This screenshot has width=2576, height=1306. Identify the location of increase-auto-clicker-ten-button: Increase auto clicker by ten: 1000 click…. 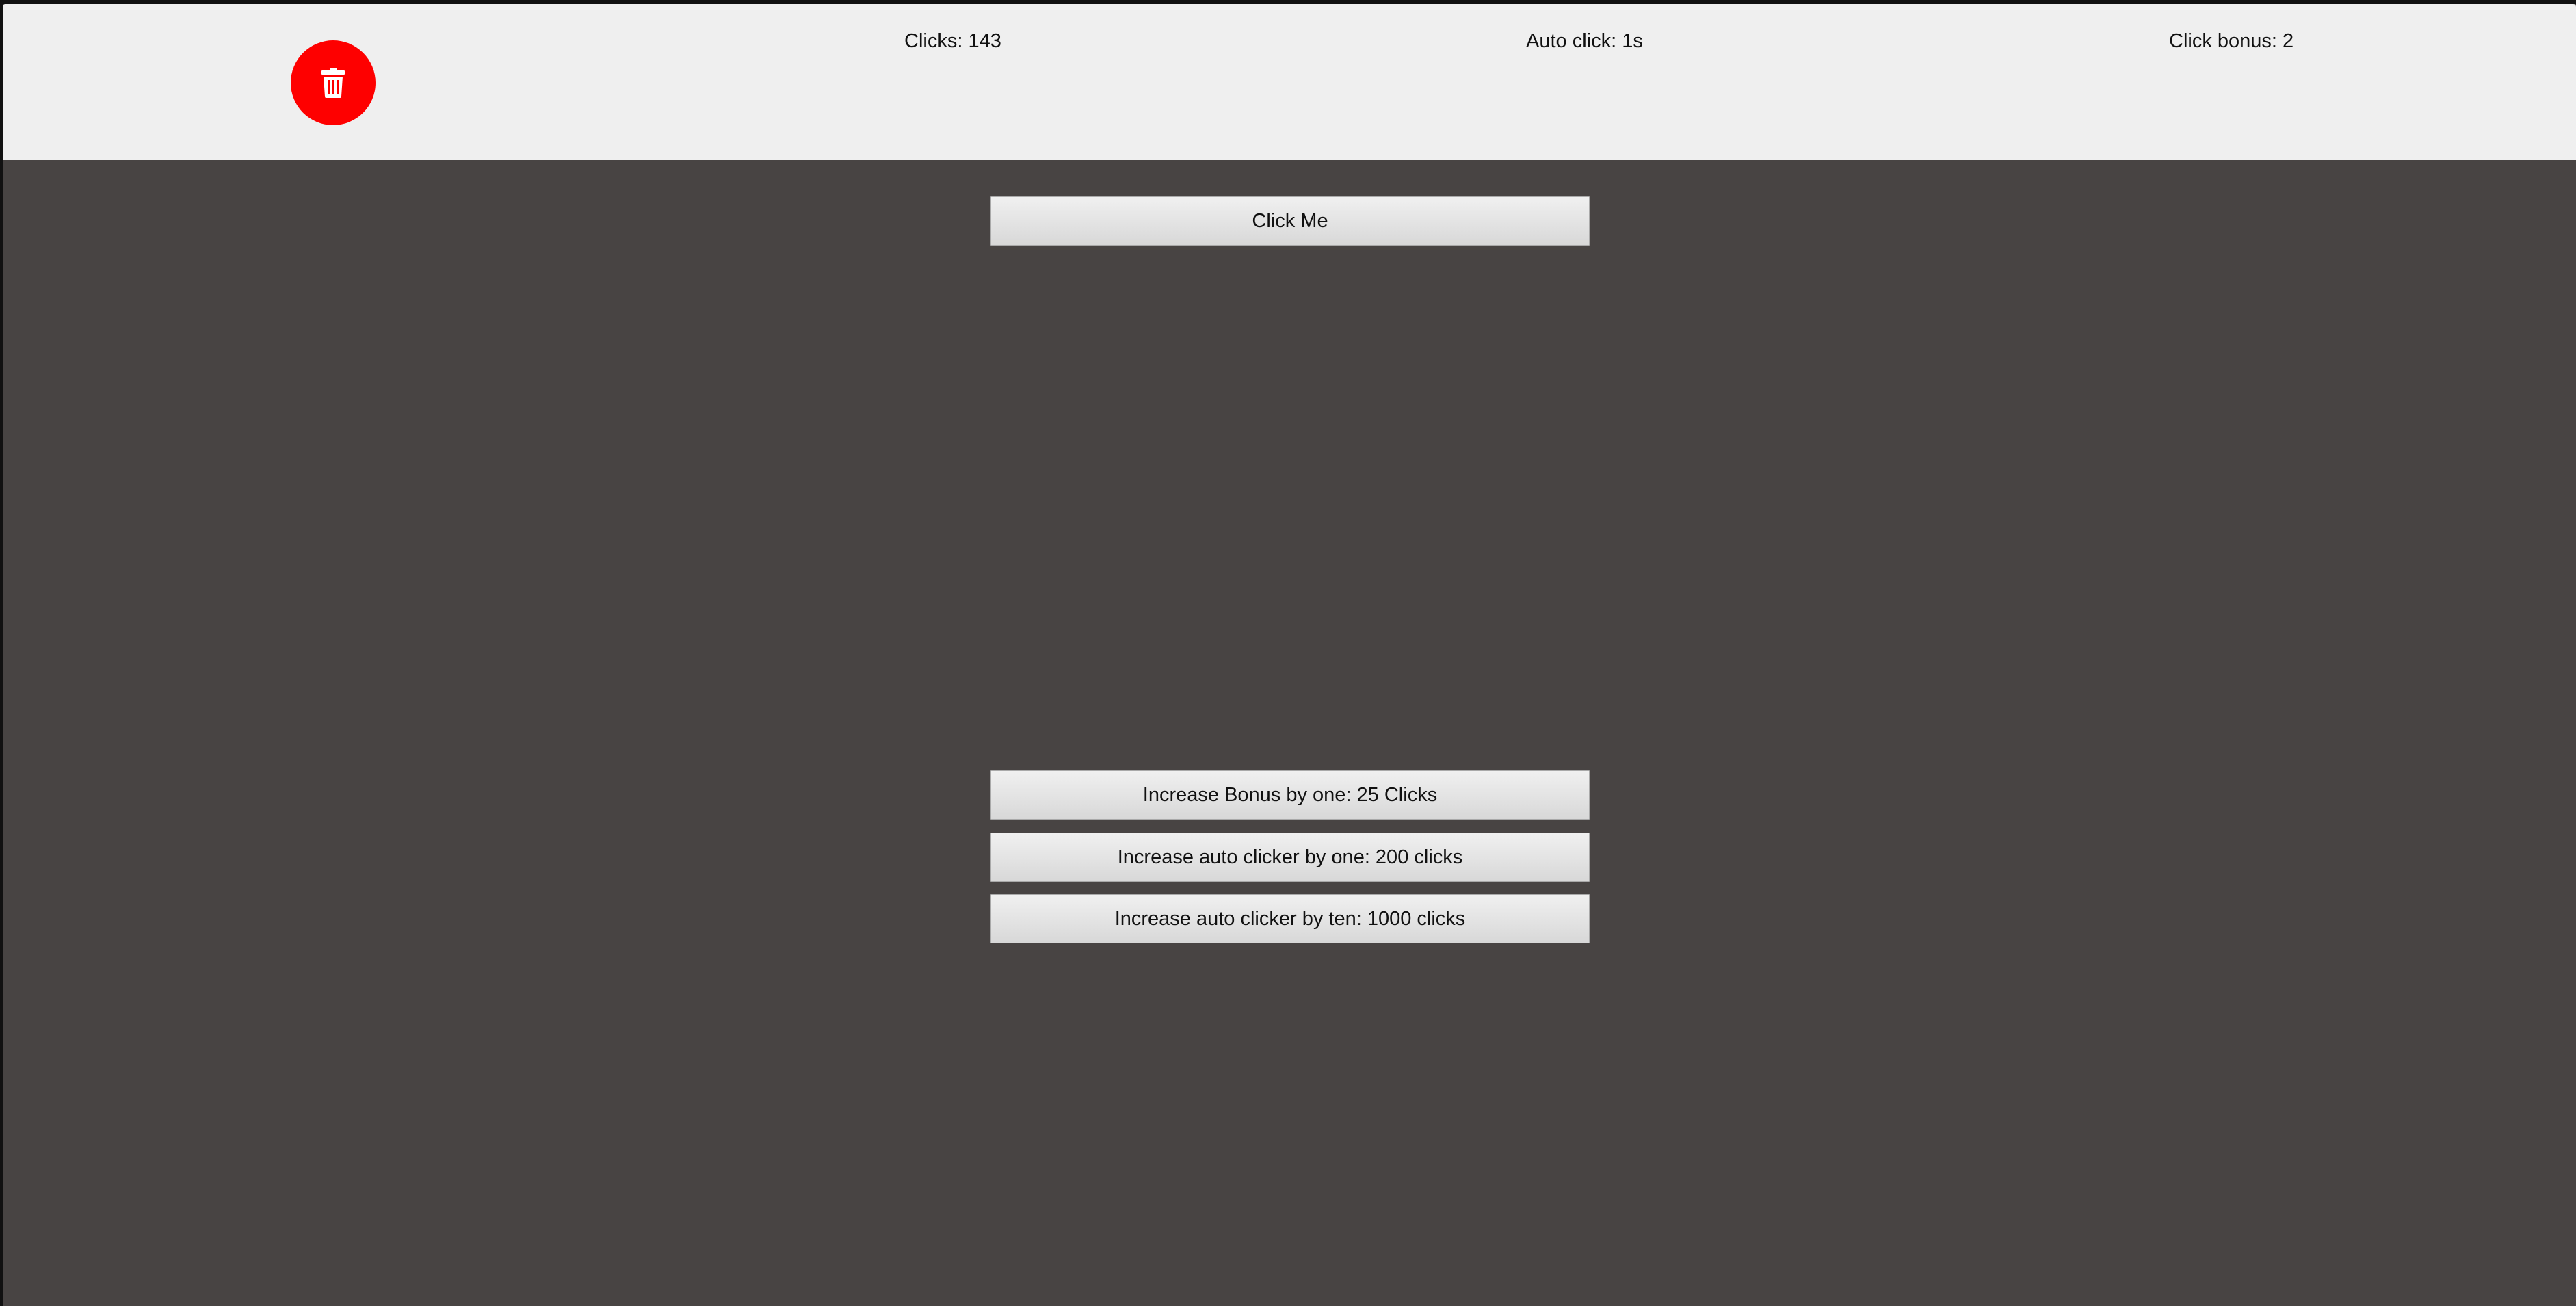
(1290, 918).